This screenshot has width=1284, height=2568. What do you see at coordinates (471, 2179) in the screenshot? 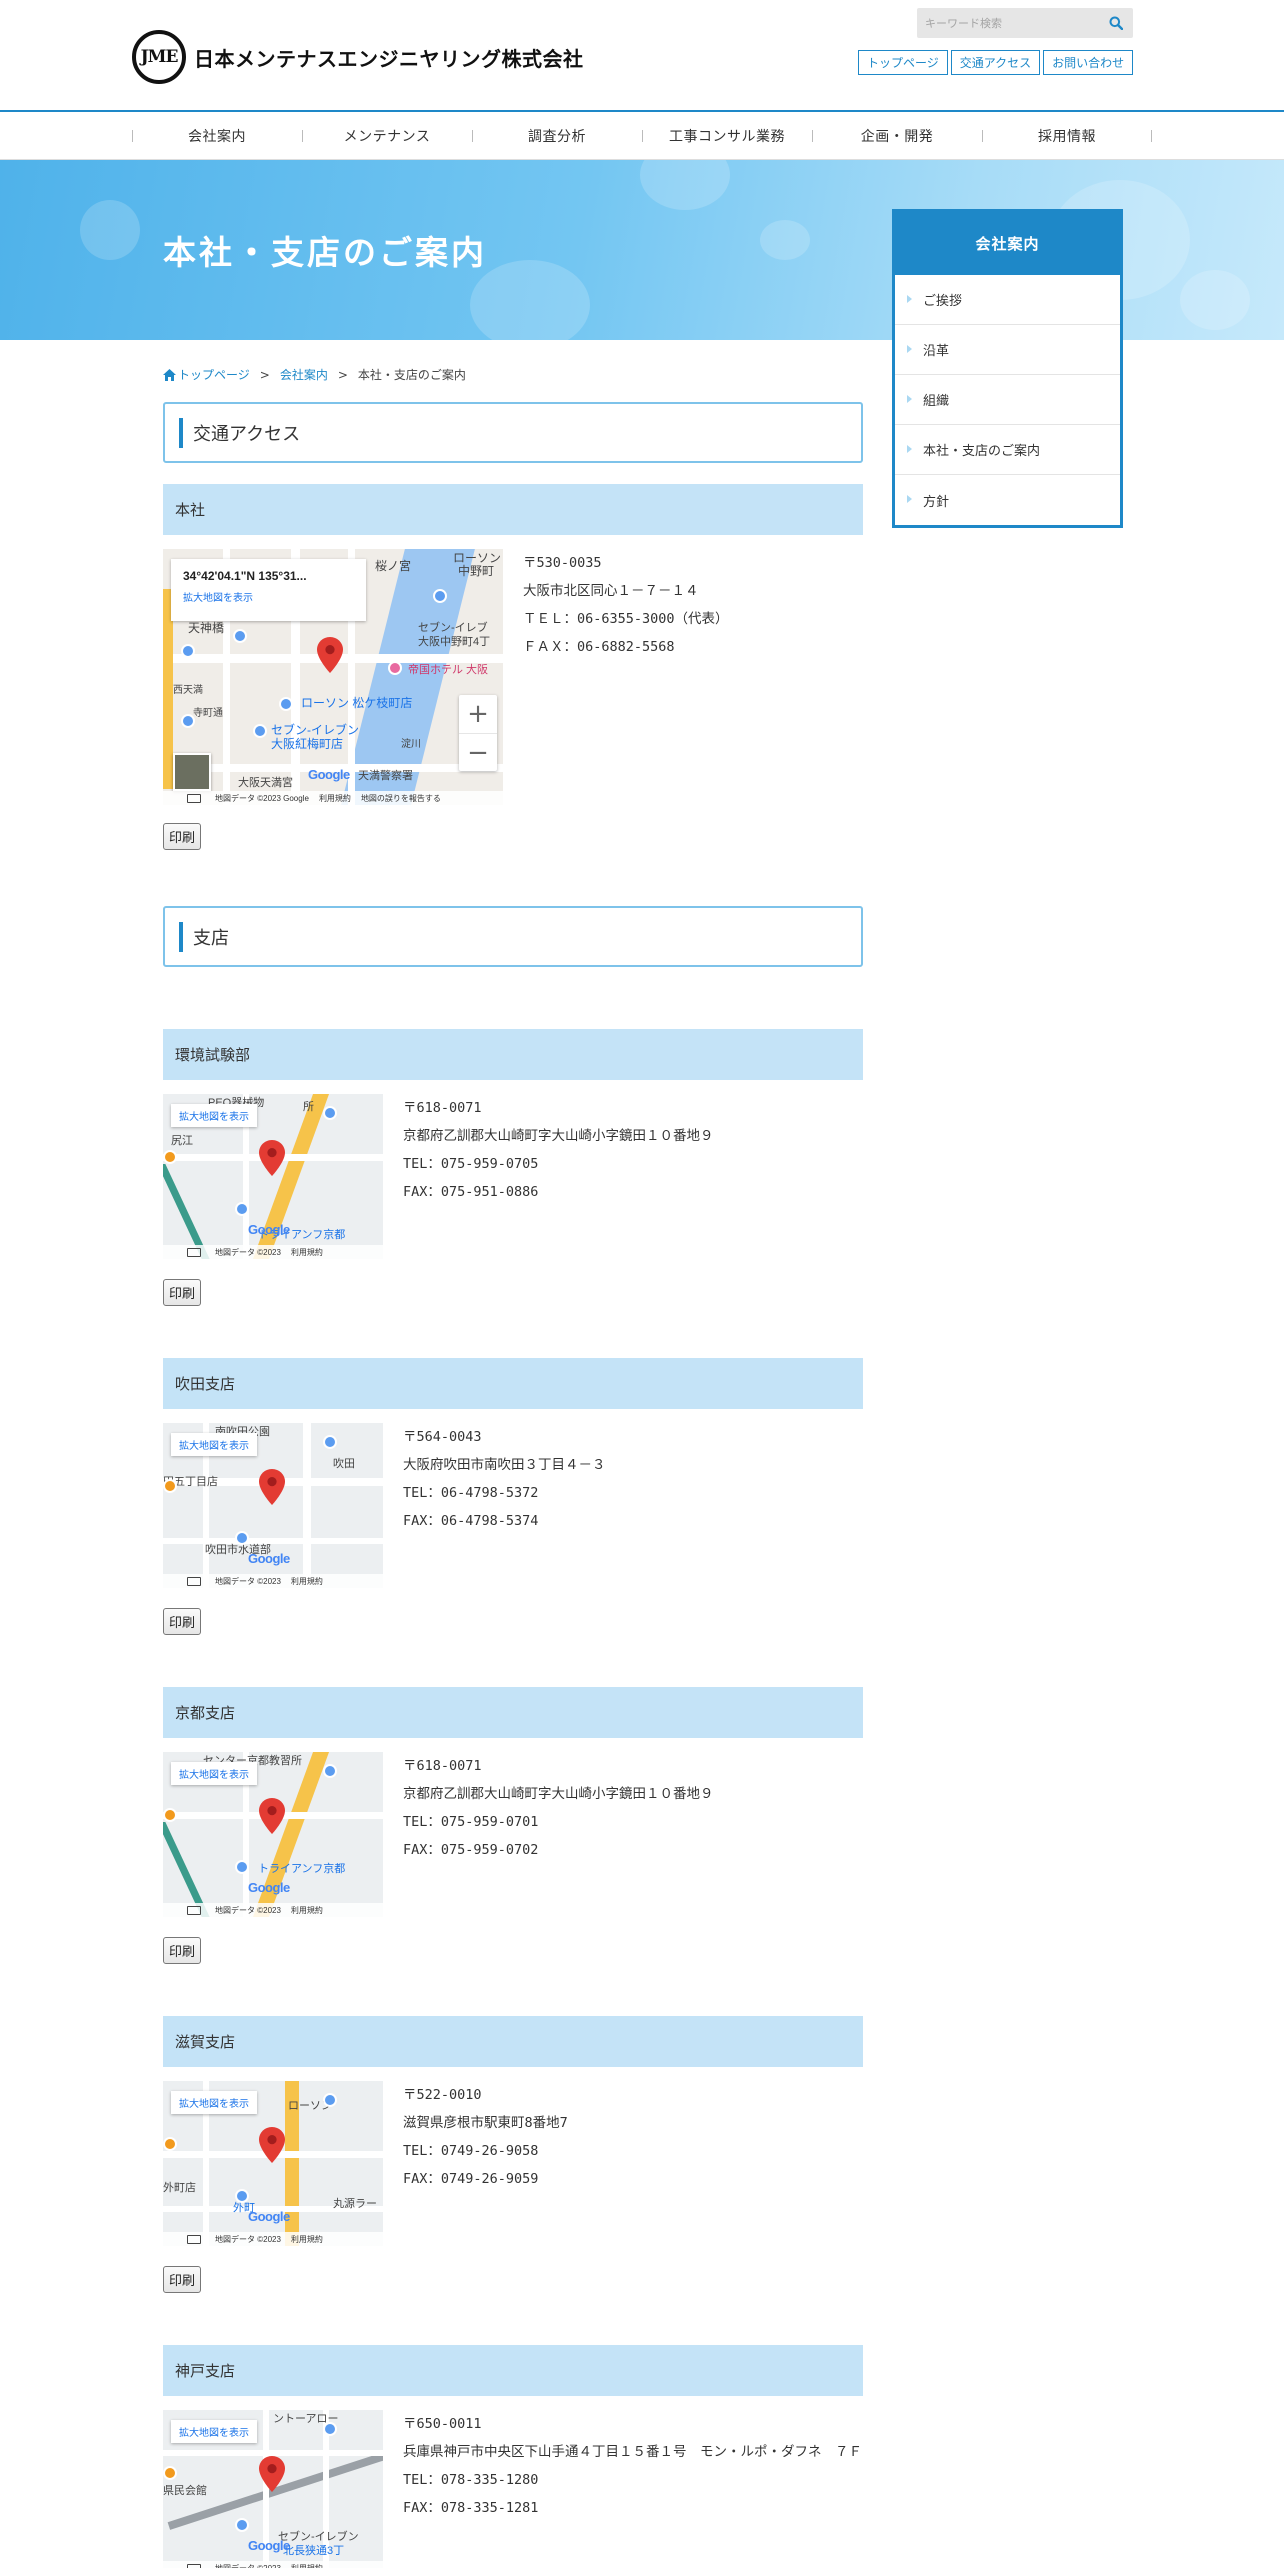
I see `fax: FAX：0749-26-9059` at bounding box center [471, 2179].